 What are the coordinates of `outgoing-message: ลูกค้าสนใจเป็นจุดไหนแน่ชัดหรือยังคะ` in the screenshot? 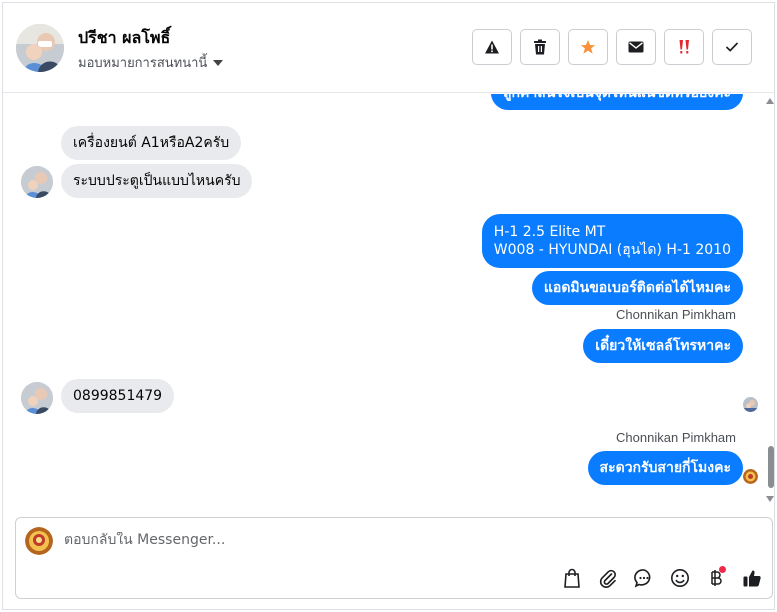 It's located at (616, 102).